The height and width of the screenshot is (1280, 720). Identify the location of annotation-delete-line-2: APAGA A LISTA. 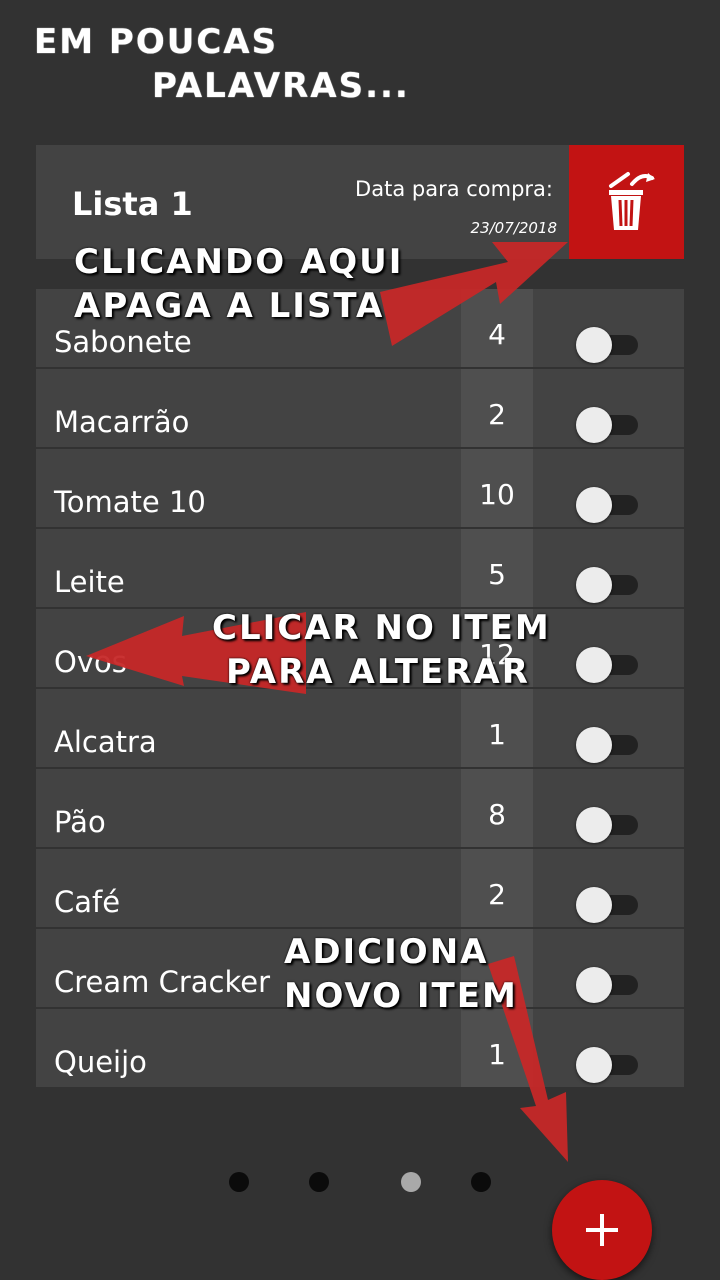
(229, 306).